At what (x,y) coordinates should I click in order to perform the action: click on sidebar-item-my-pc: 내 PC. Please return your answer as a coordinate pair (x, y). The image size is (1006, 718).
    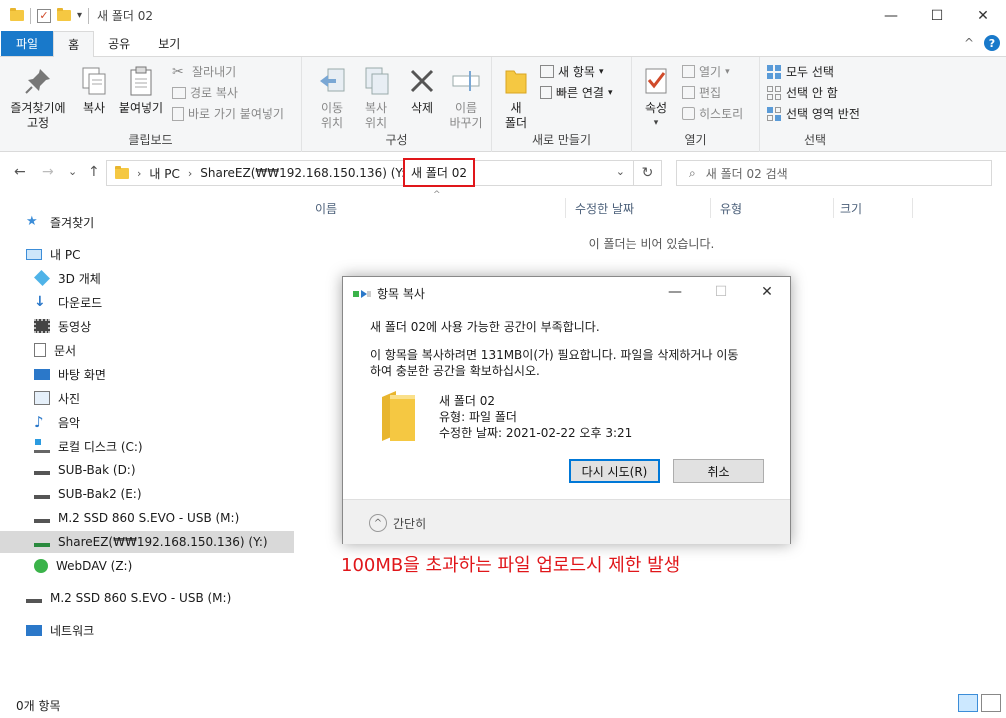
    Looking at the image, I should click on (53, 254).